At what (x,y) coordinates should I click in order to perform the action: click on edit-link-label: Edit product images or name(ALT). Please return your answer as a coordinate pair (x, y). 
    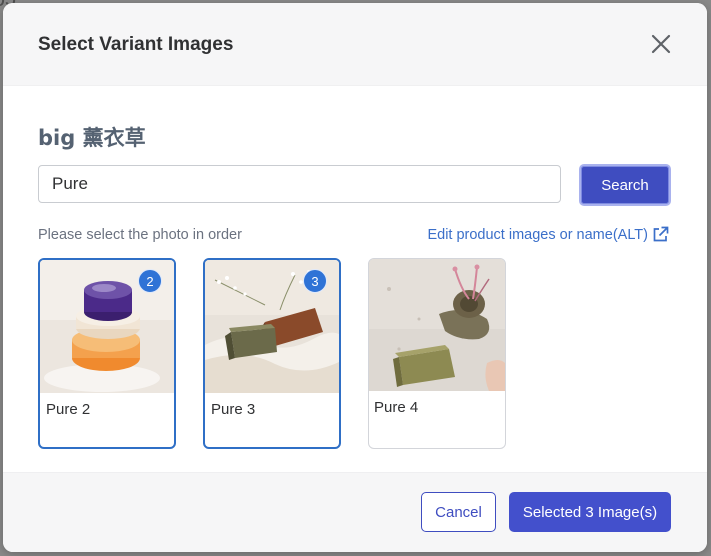
    Looking at the image, I should click on (537, 234).